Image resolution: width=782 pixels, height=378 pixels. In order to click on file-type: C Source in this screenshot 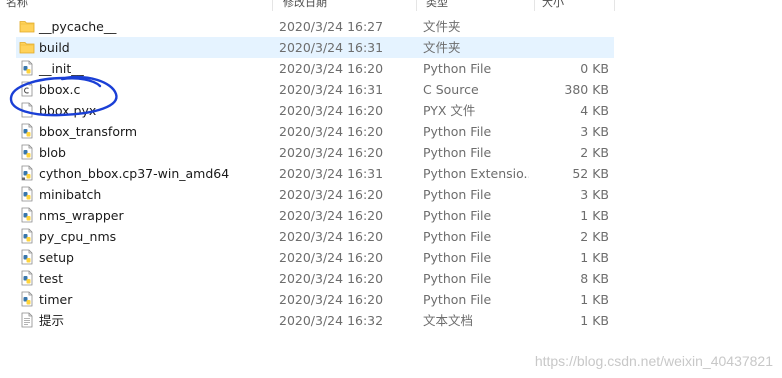, I will do `click(451, 89)`.